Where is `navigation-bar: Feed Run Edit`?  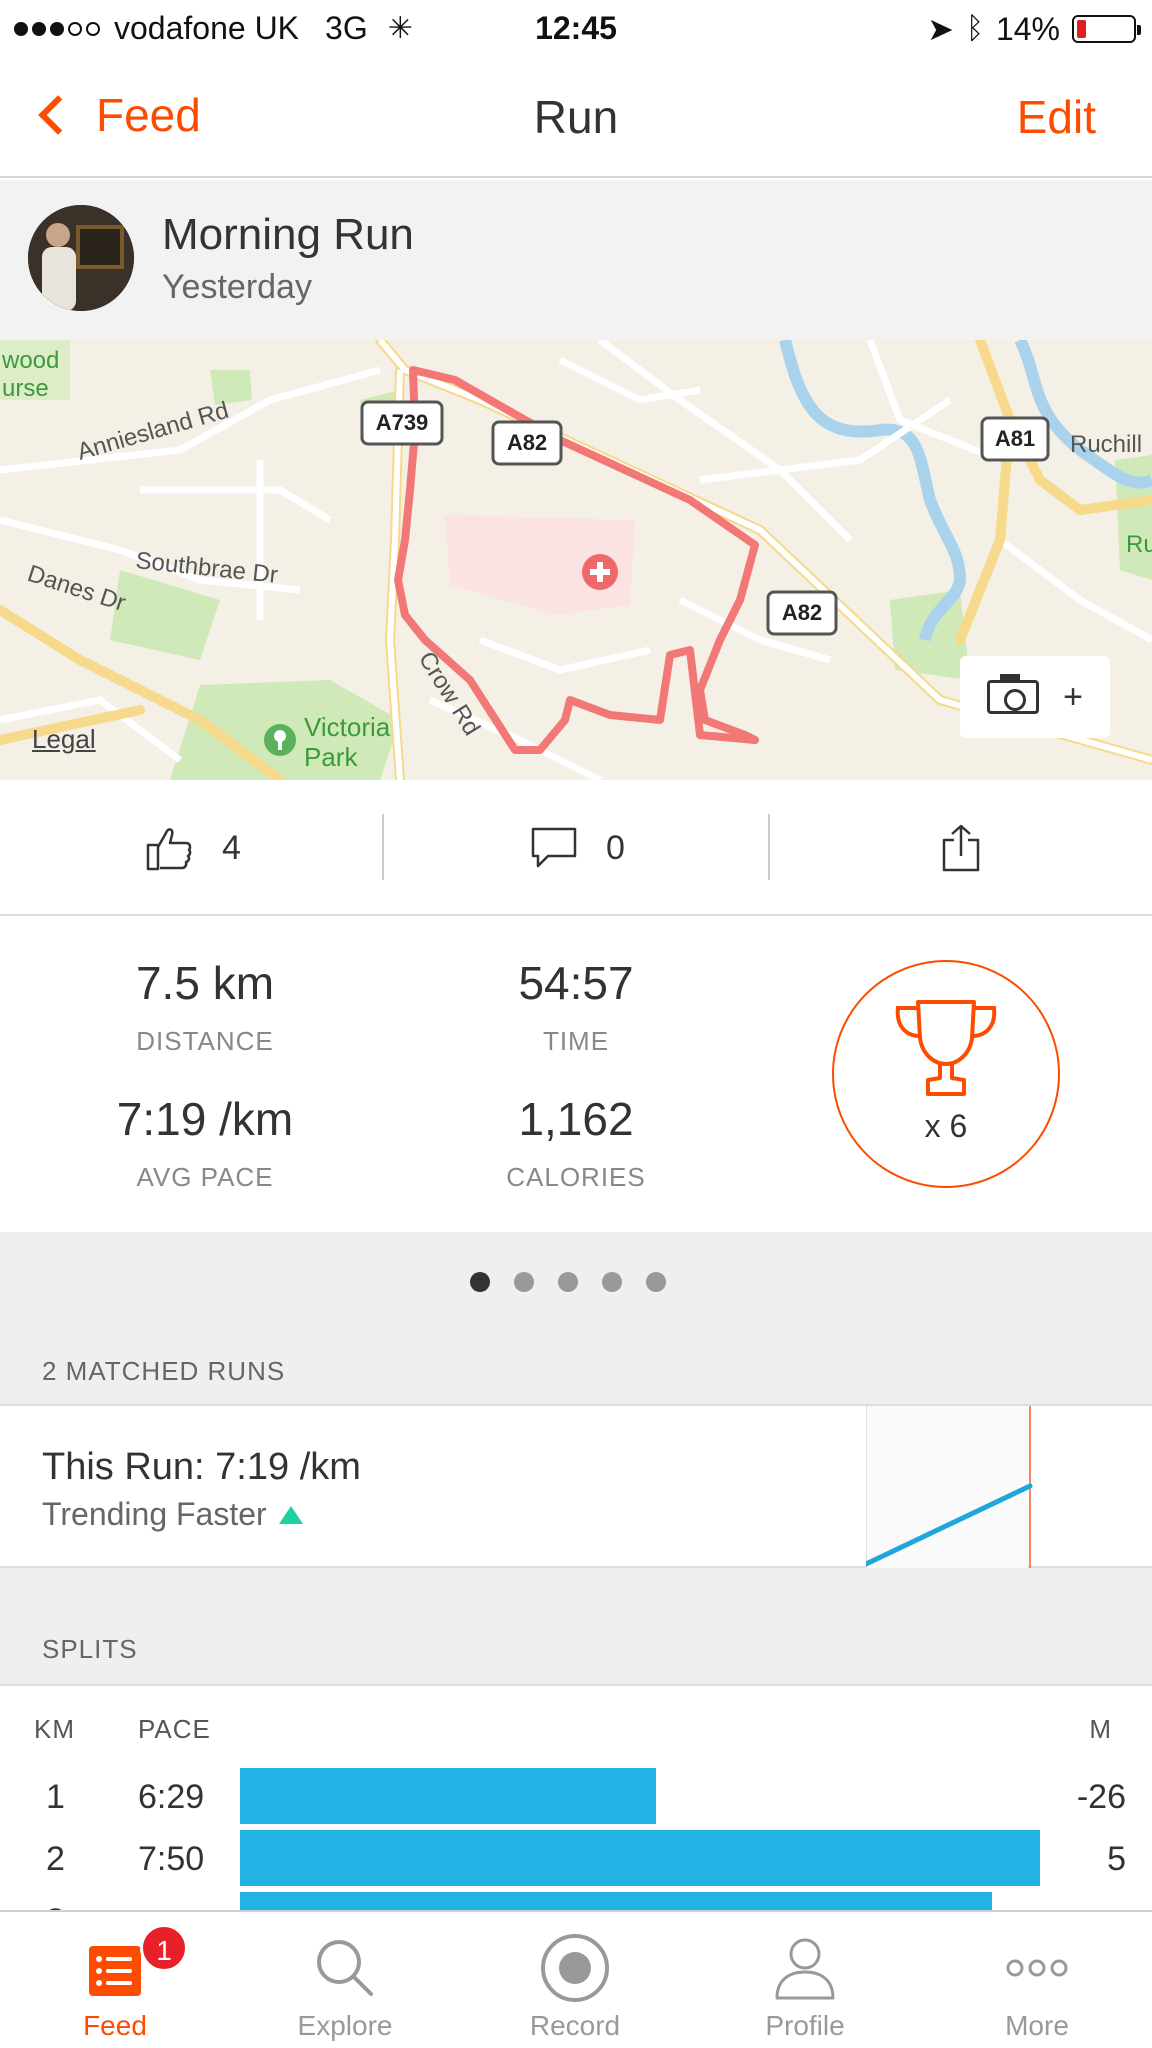 navigation-bar: Feed Run Edit is located at coordinates (576, 118).